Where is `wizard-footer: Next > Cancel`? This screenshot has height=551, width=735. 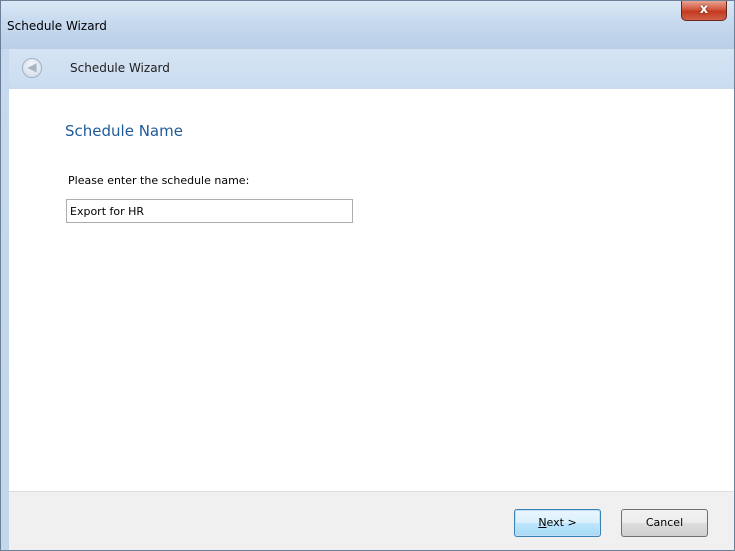
wizard-footer: Next > Cancel is located at coordinates (371, 520).